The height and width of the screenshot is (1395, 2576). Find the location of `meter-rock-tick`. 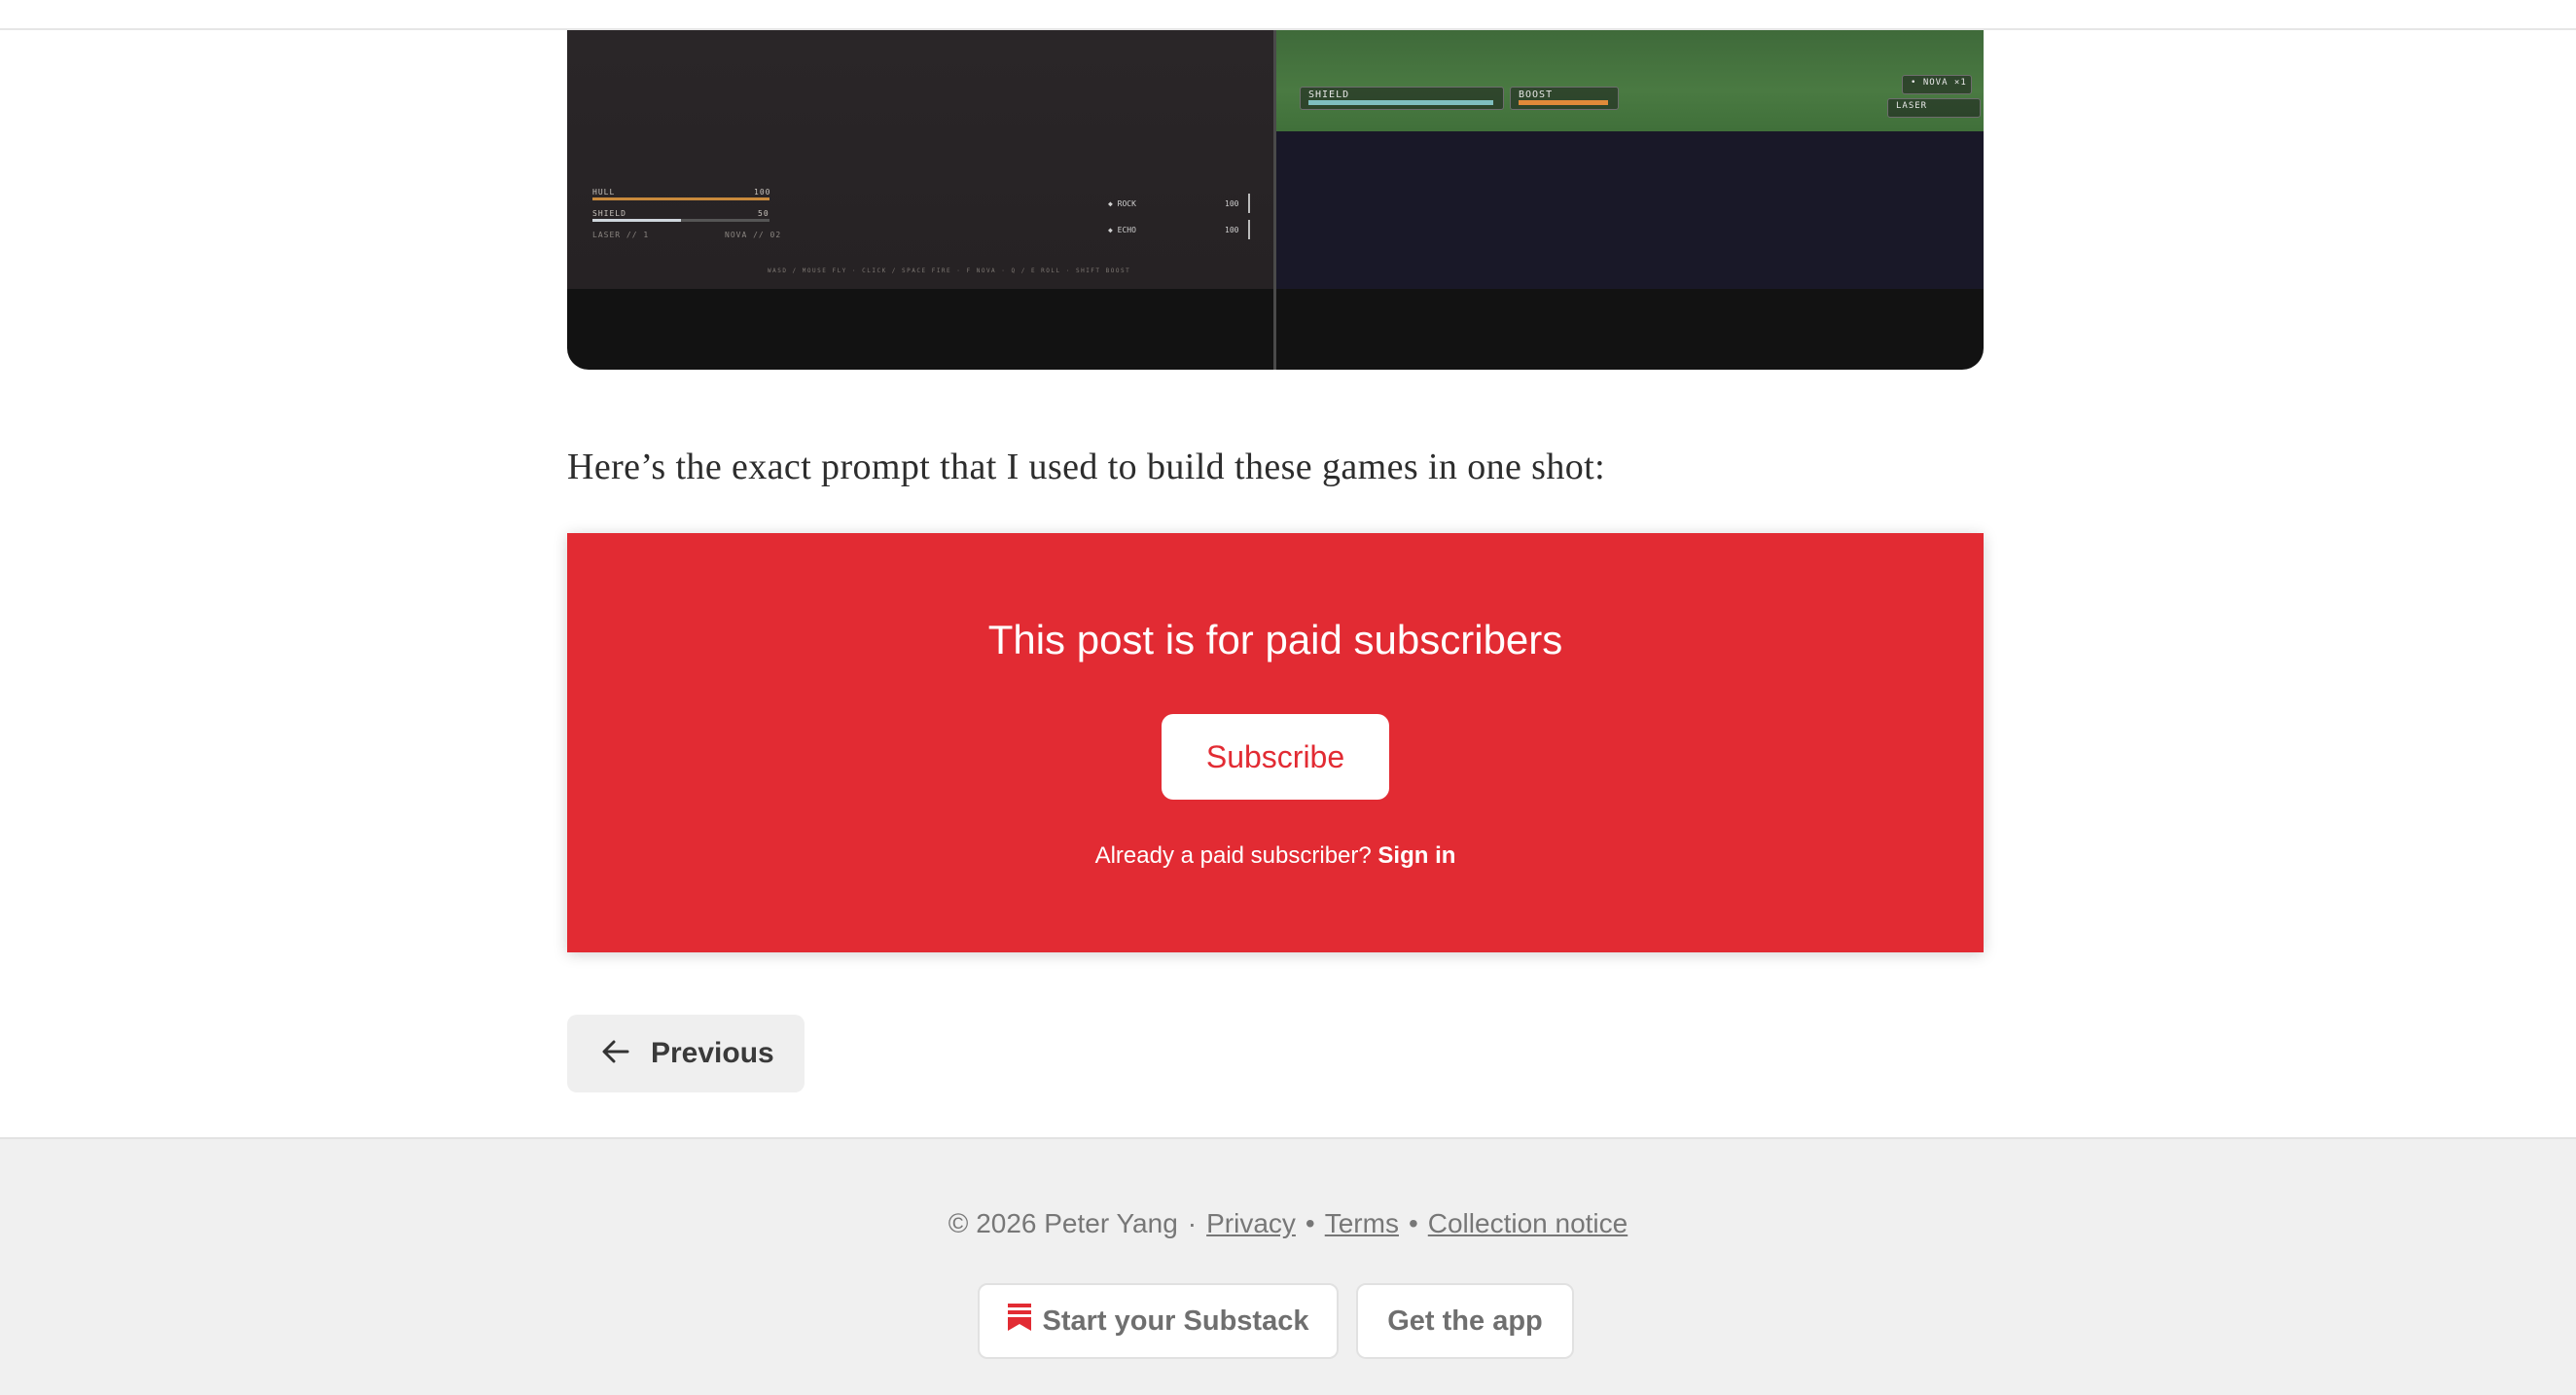

meter-rock-tick is located at coordinates (1249, 204).